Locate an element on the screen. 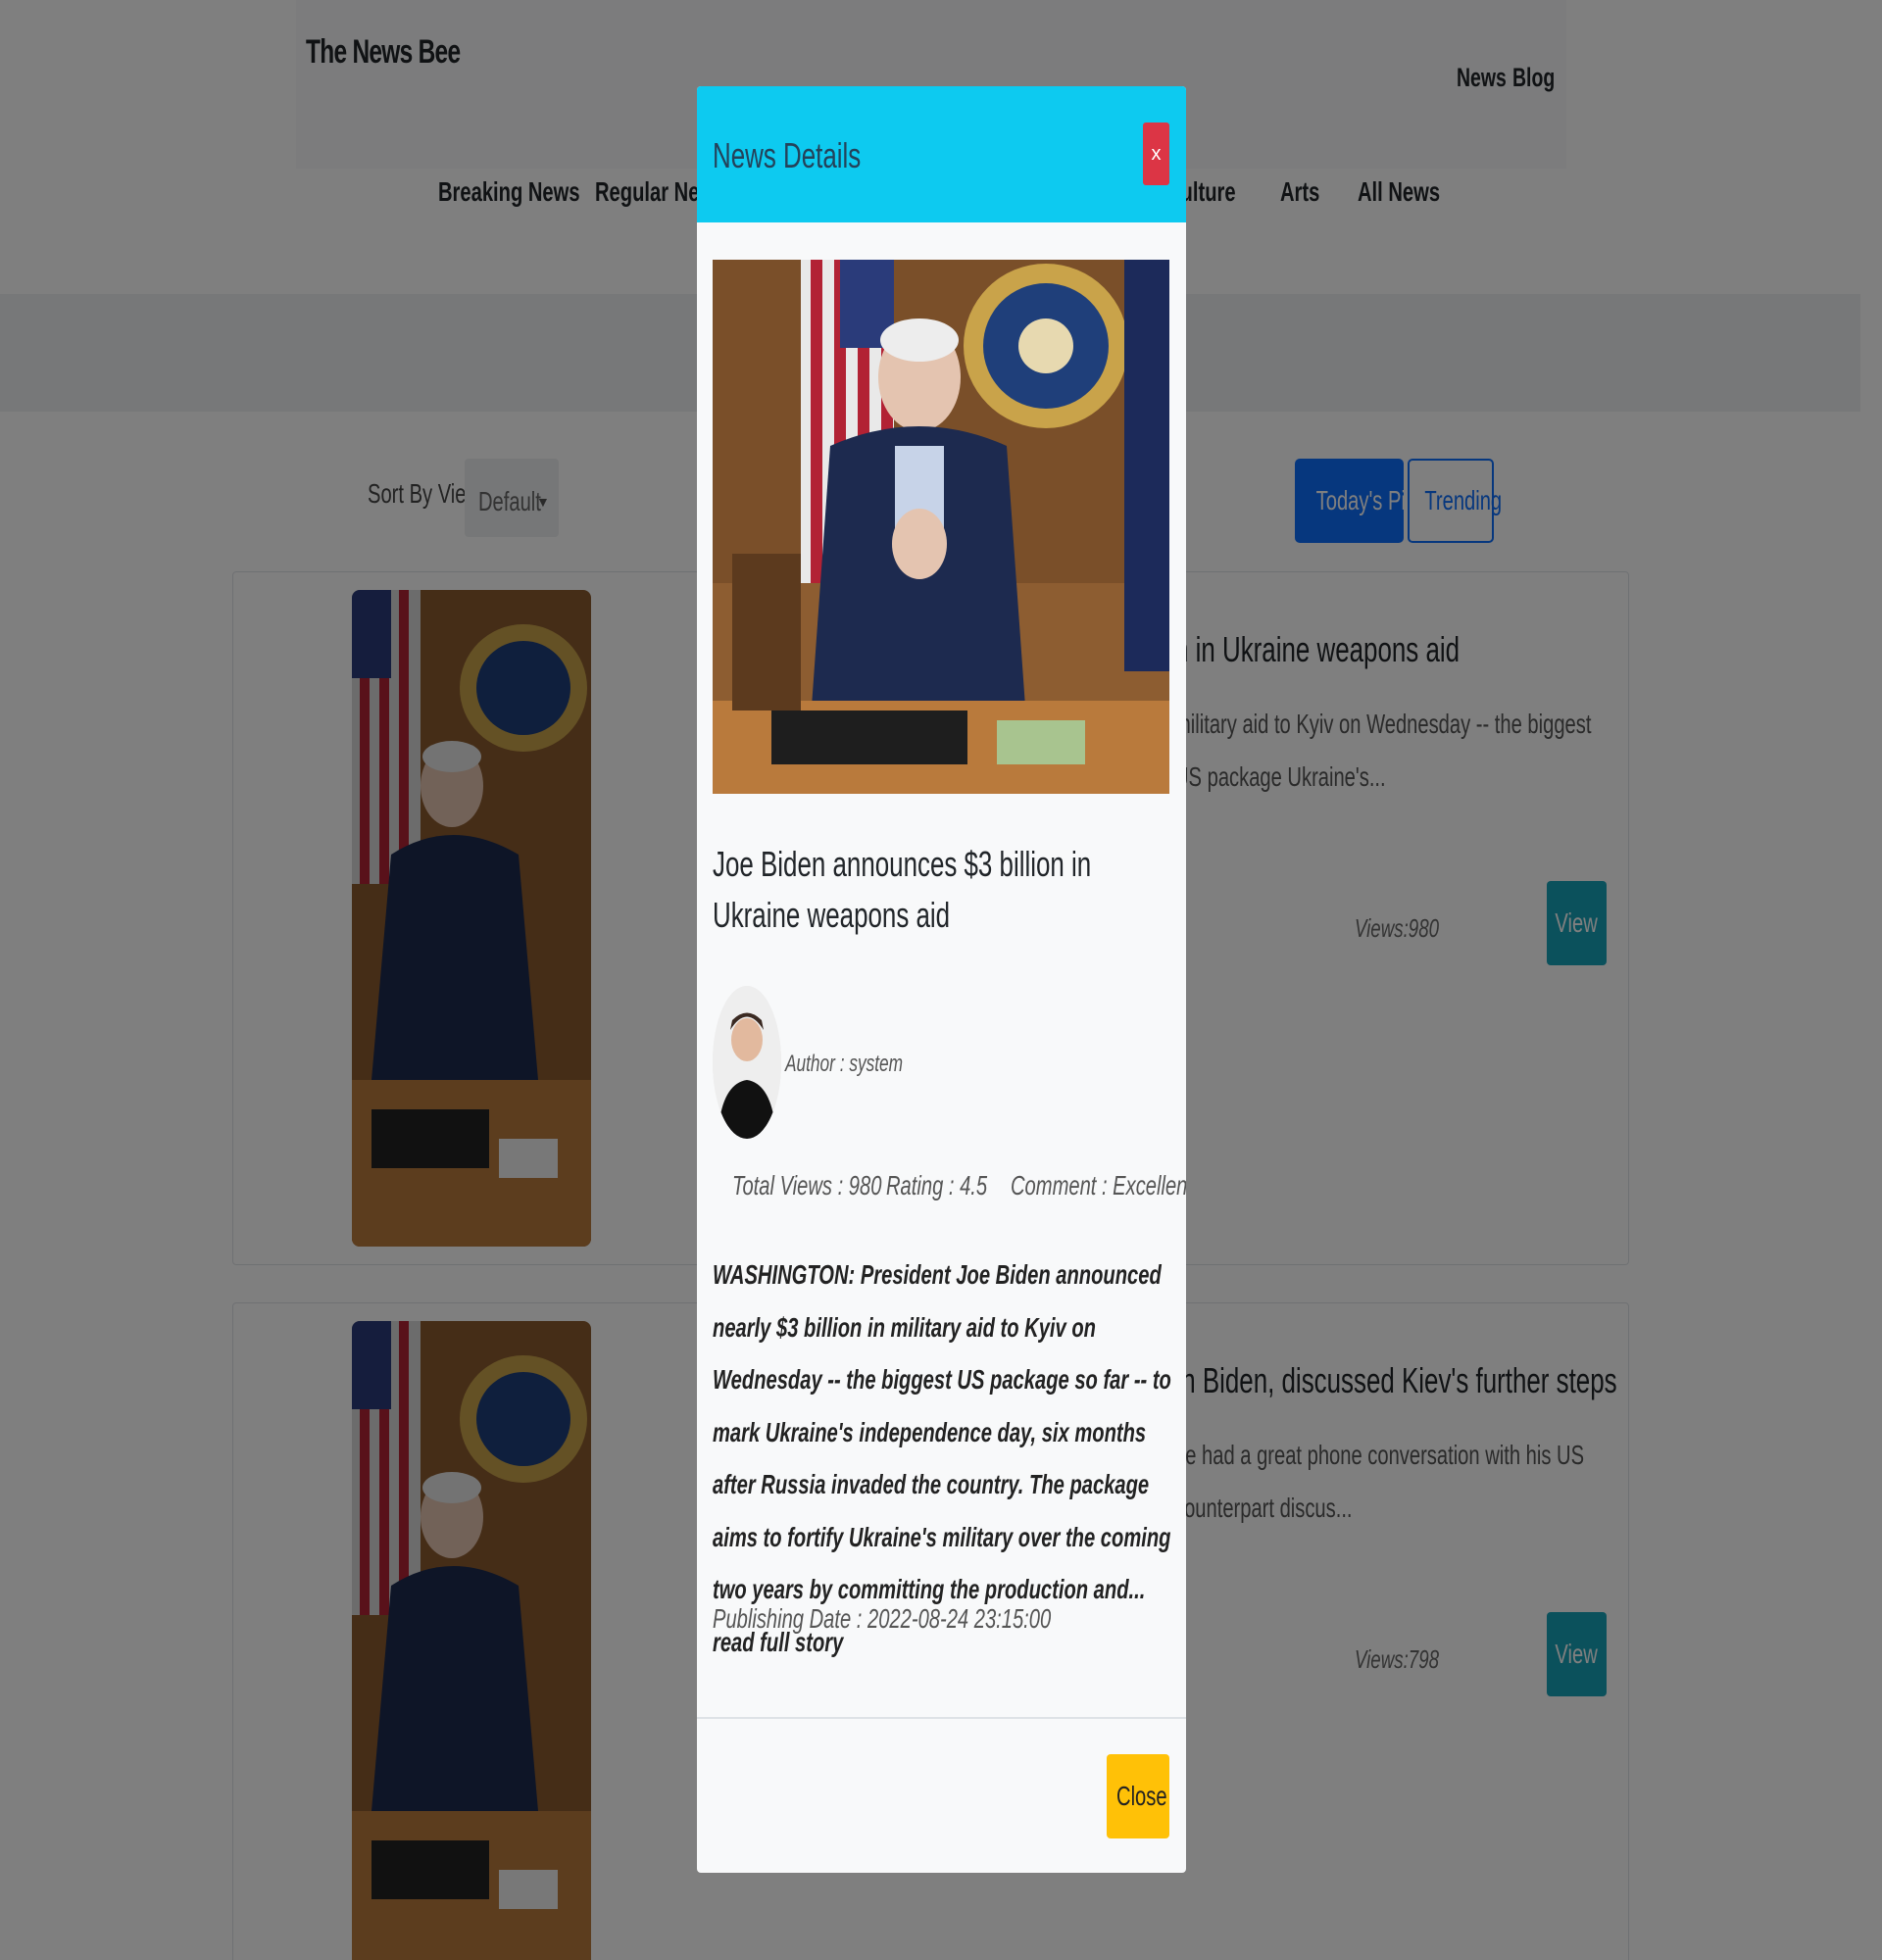  modal-close-button: Close is located at coordinates (1138, 1796).